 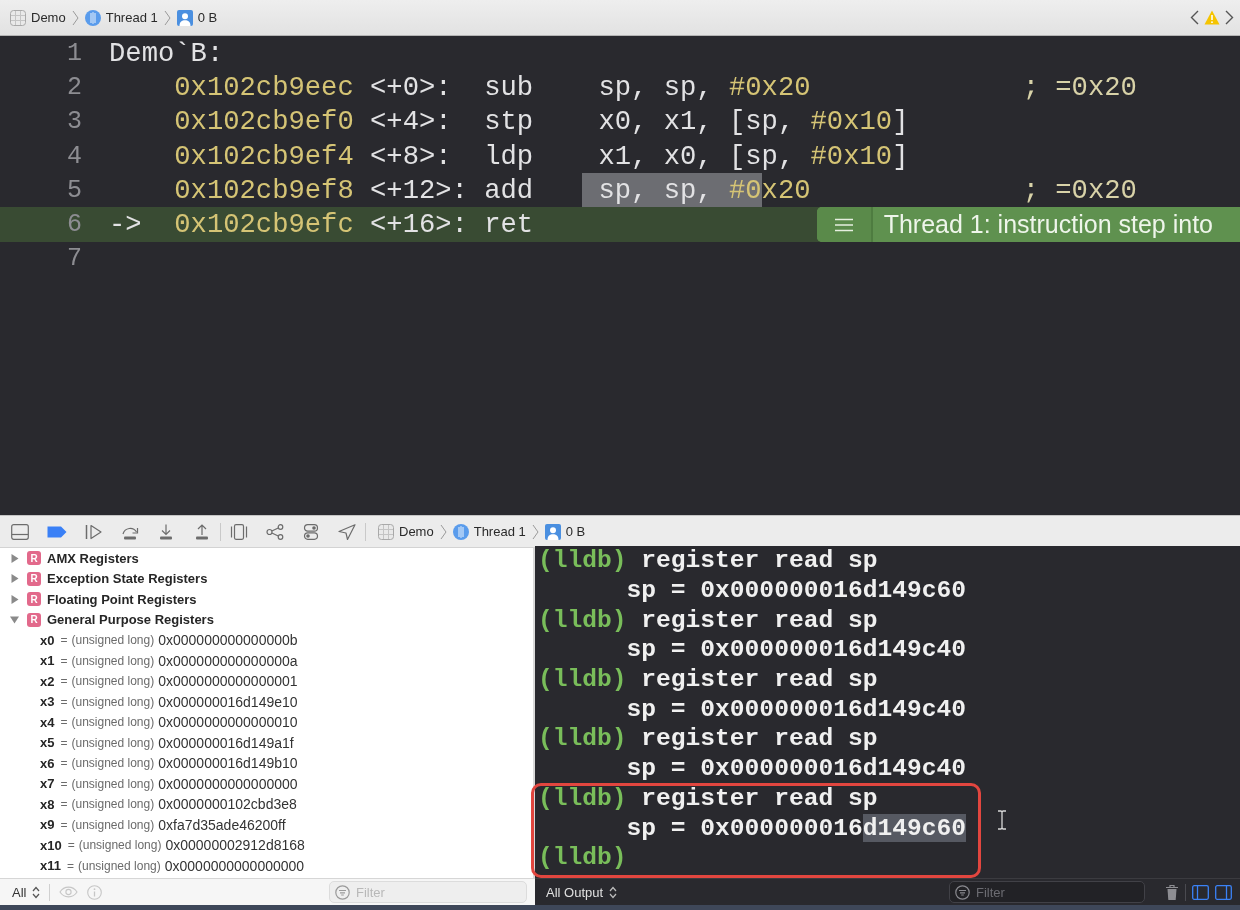 I want to click on frames-icon, so click(x=239, y=531).